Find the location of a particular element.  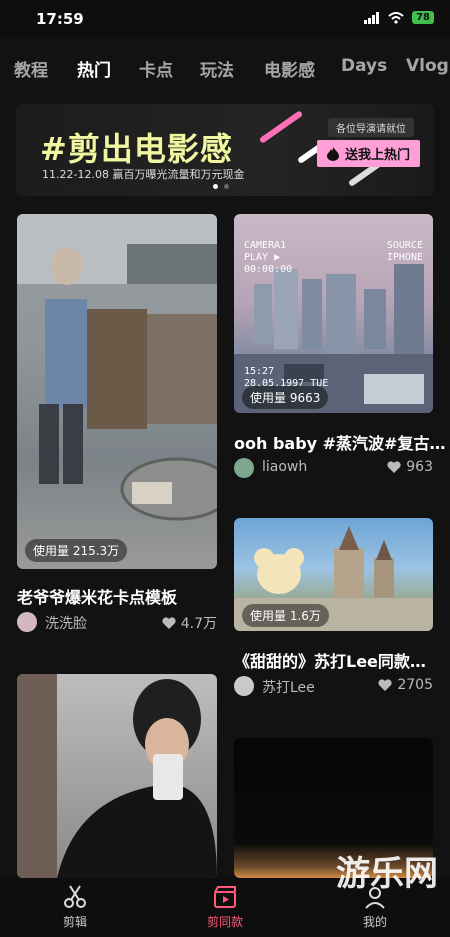

nav-edit: 剪辑 is located at coordinates (75, 907).